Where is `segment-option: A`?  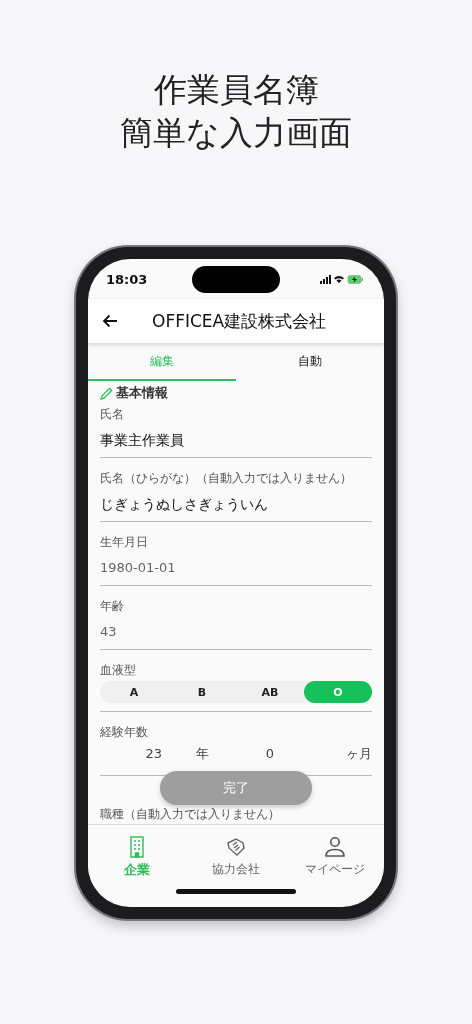 segment-option: A is located at coordinates (134, 692).